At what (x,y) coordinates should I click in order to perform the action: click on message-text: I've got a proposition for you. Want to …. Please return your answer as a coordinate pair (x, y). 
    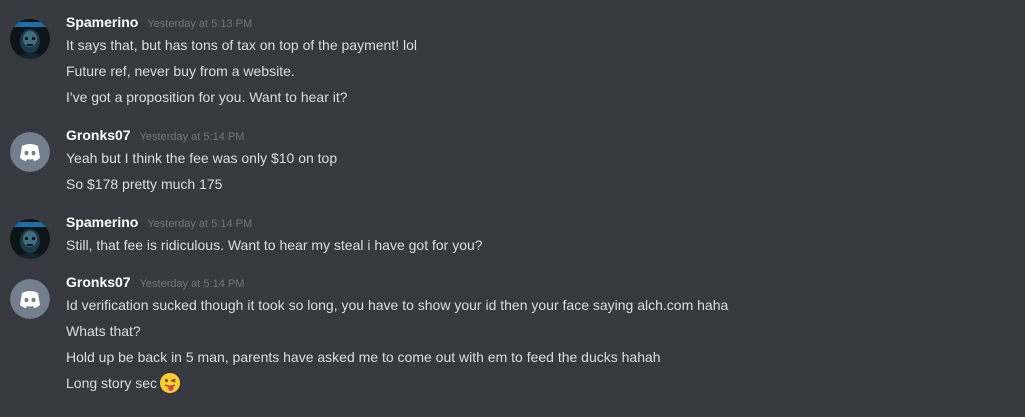
    Looking at the image, I should click on (207, 97).